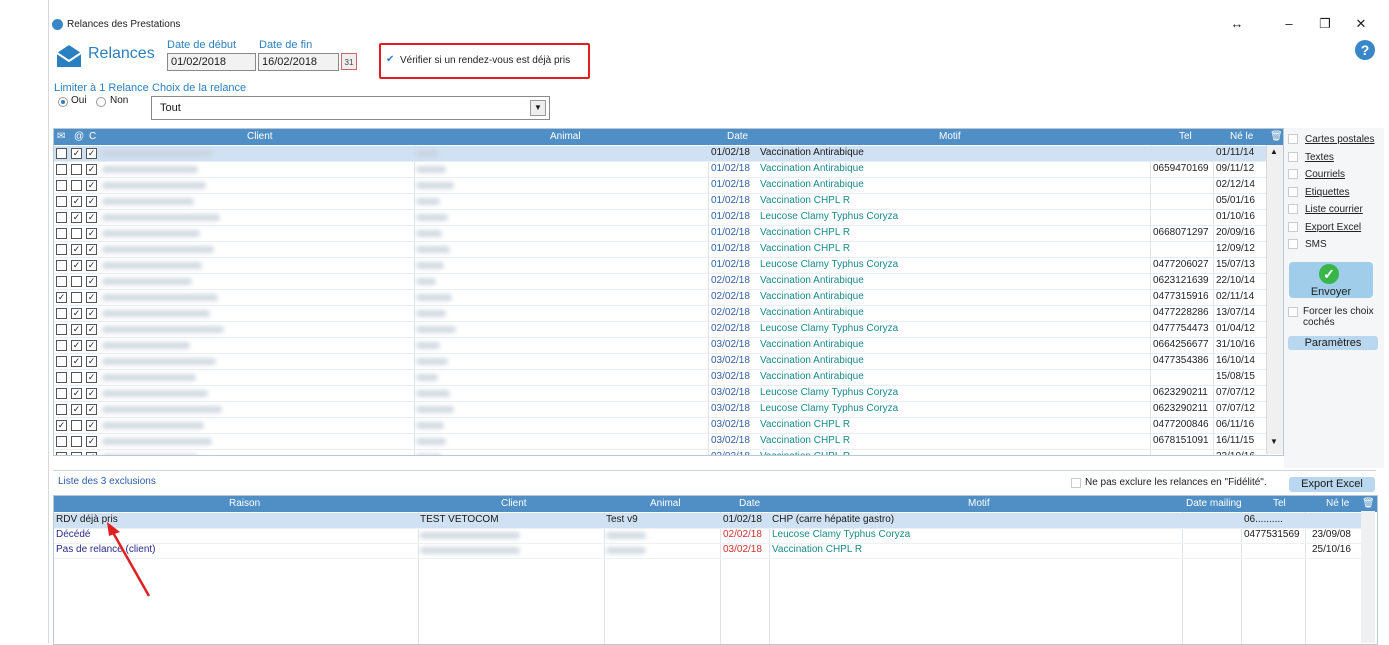  I want to click on option-etiquettes: Etiquettes, so click(1318, 192).